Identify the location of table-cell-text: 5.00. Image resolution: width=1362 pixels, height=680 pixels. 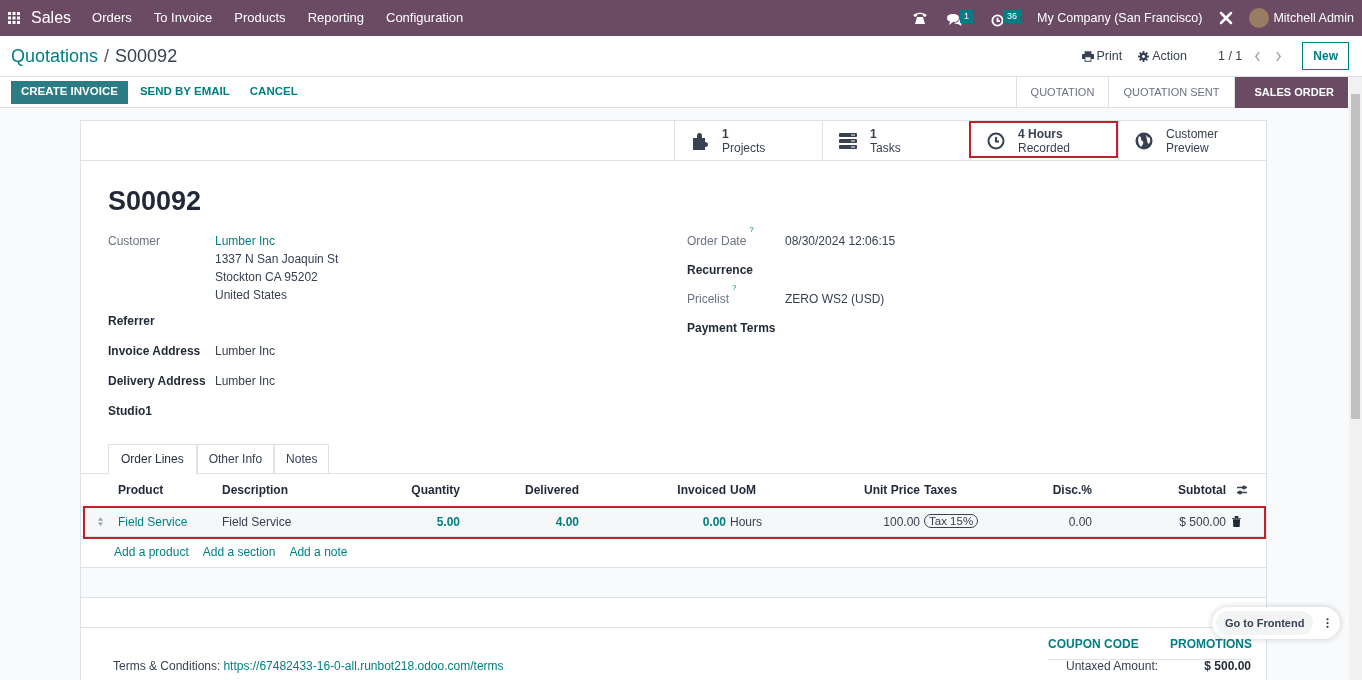
(447, 522).